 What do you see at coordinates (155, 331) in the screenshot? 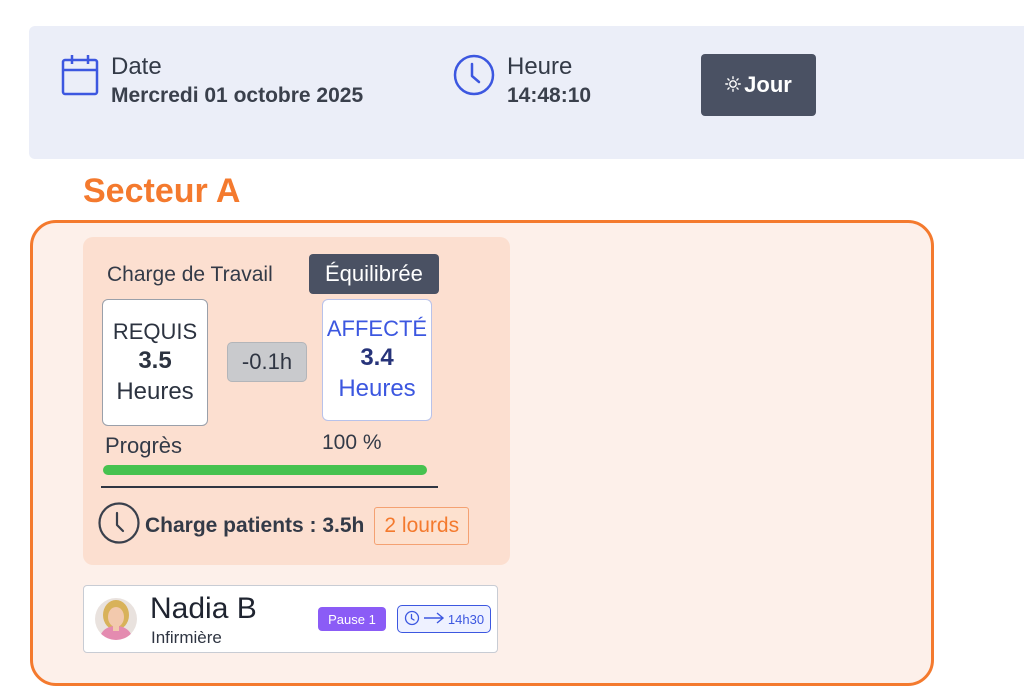
I see `required-label: REQUIS` at bounding box center [155, 331].